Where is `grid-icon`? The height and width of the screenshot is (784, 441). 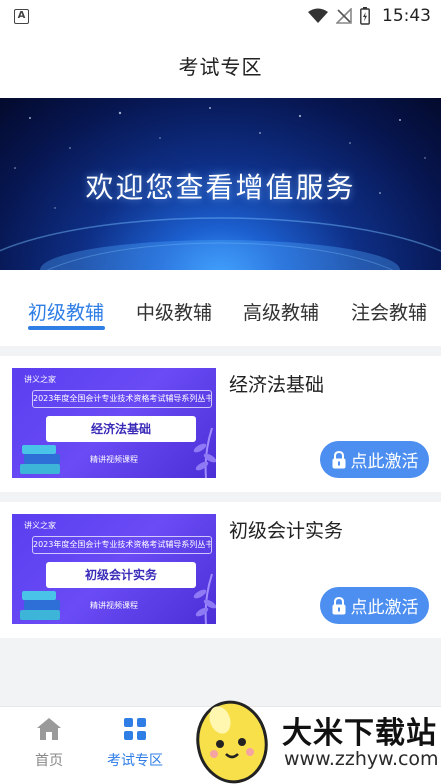 grid-icon is located at coordinates (135, 729).